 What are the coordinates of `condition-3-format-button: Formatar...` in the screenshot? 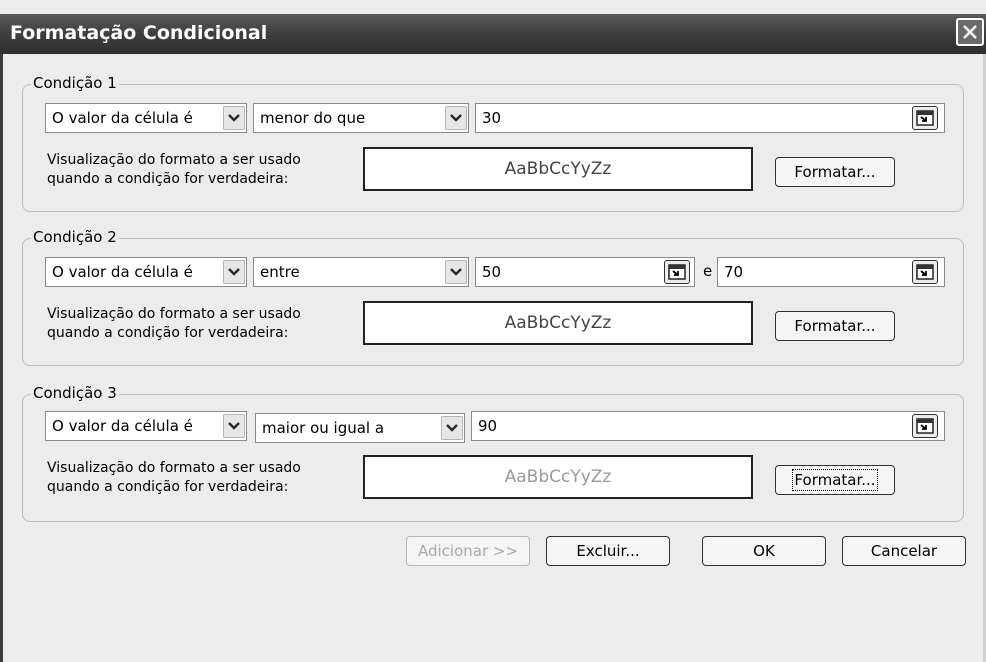 It's located at (835, 480).